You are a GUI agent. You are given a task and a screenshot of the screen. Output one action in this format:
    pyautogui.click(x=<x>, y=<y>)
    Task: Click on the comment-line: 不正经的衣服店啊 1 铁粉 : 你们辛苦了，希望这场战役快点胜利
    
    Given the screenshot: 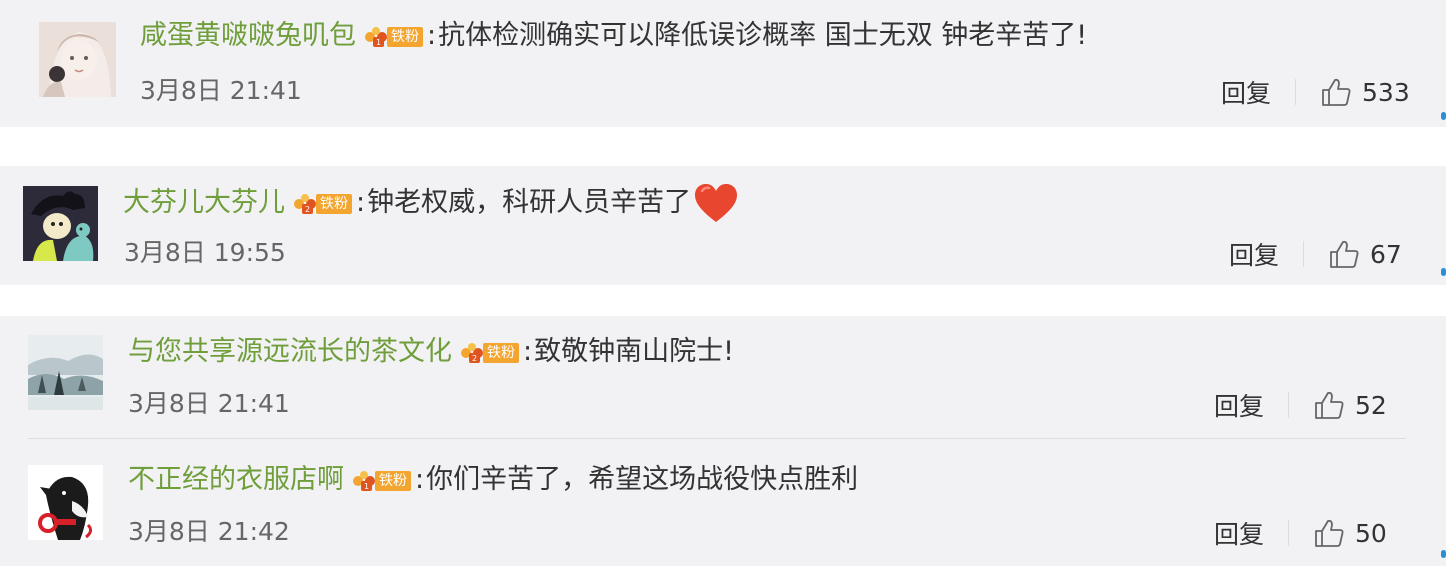 What is the action you would take?
    pyautogui.click(x=493, y=480)
    